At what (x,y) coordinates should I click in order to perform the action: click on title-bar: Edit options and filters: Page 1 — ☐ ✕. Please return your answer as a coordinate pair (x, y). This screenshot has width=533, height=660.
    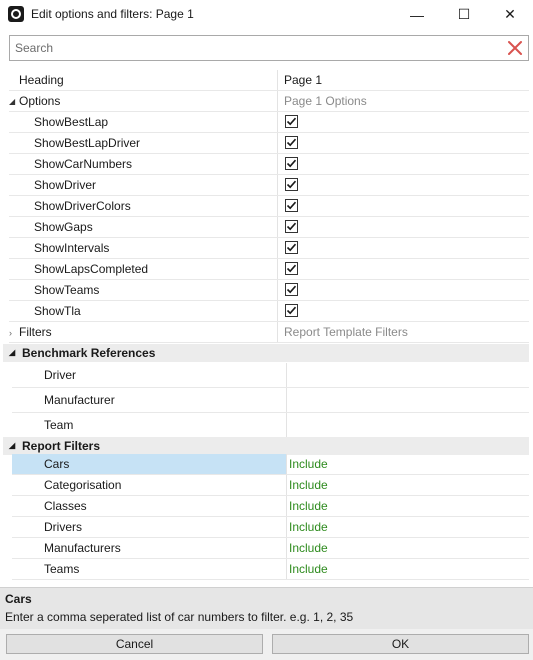
    Looking at the image, I should click on (266, 14).